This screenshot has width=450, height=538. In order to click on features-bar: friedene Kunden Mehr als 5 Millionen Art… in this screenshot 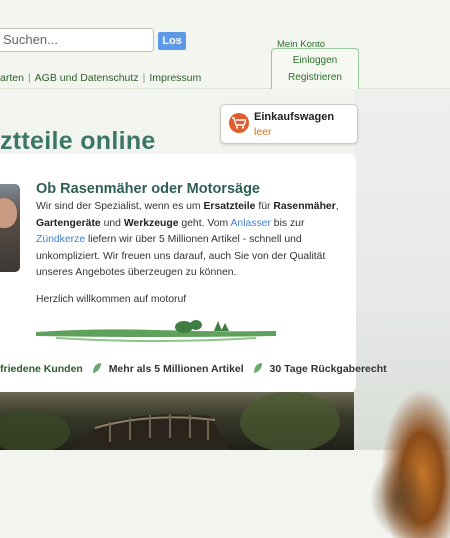, I will do `click(193, 368)`.